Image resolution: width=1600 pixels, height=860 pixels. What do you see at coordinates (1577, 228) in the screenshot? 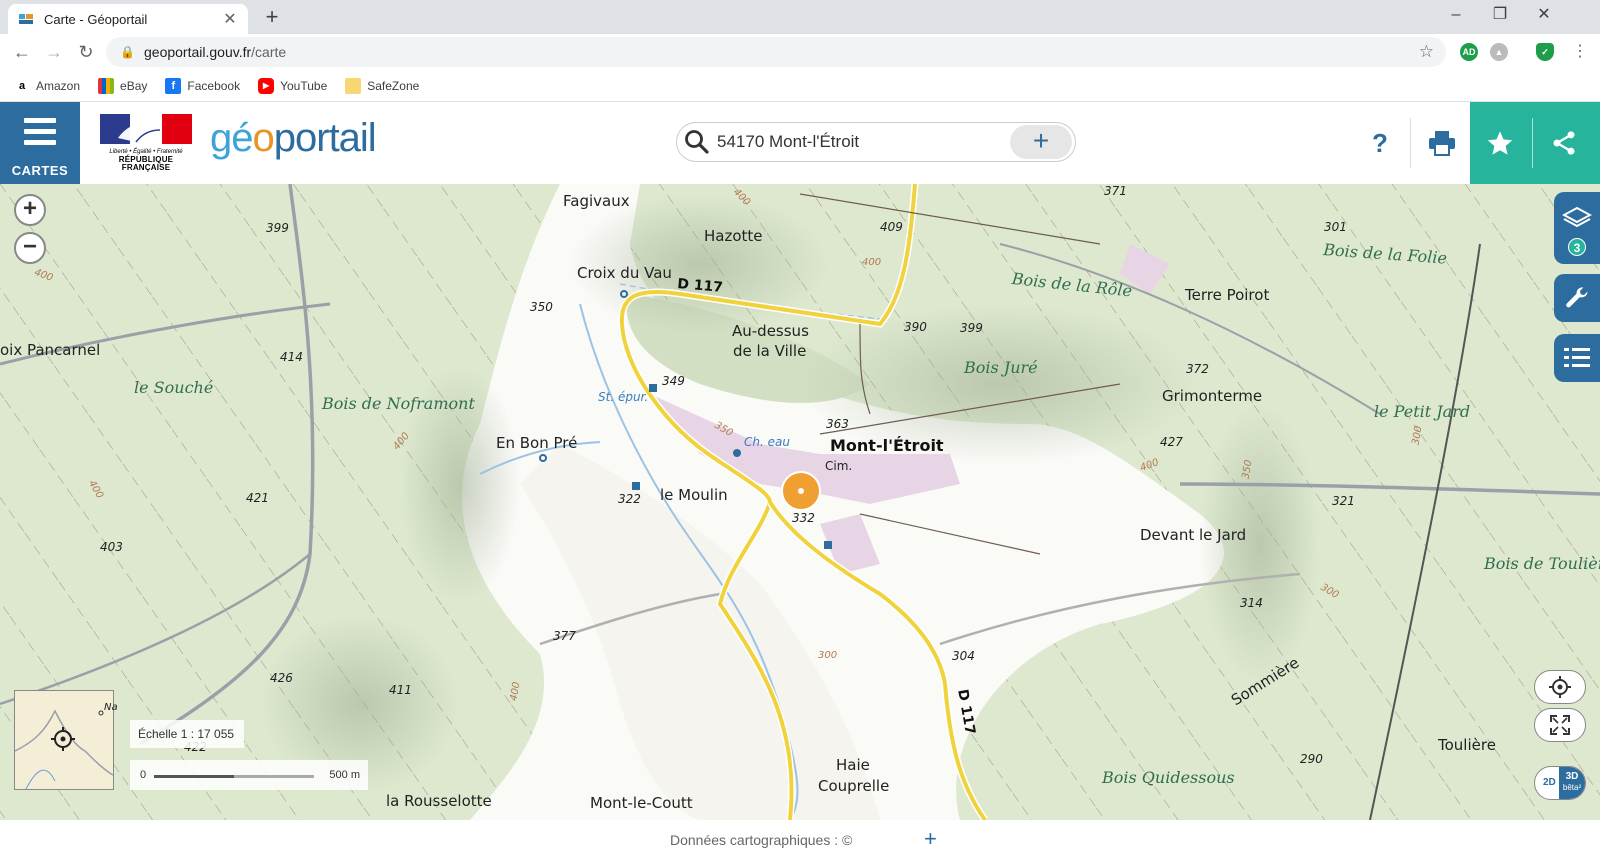
I see `layers-button: 3` at bounding box center [1577, 228].